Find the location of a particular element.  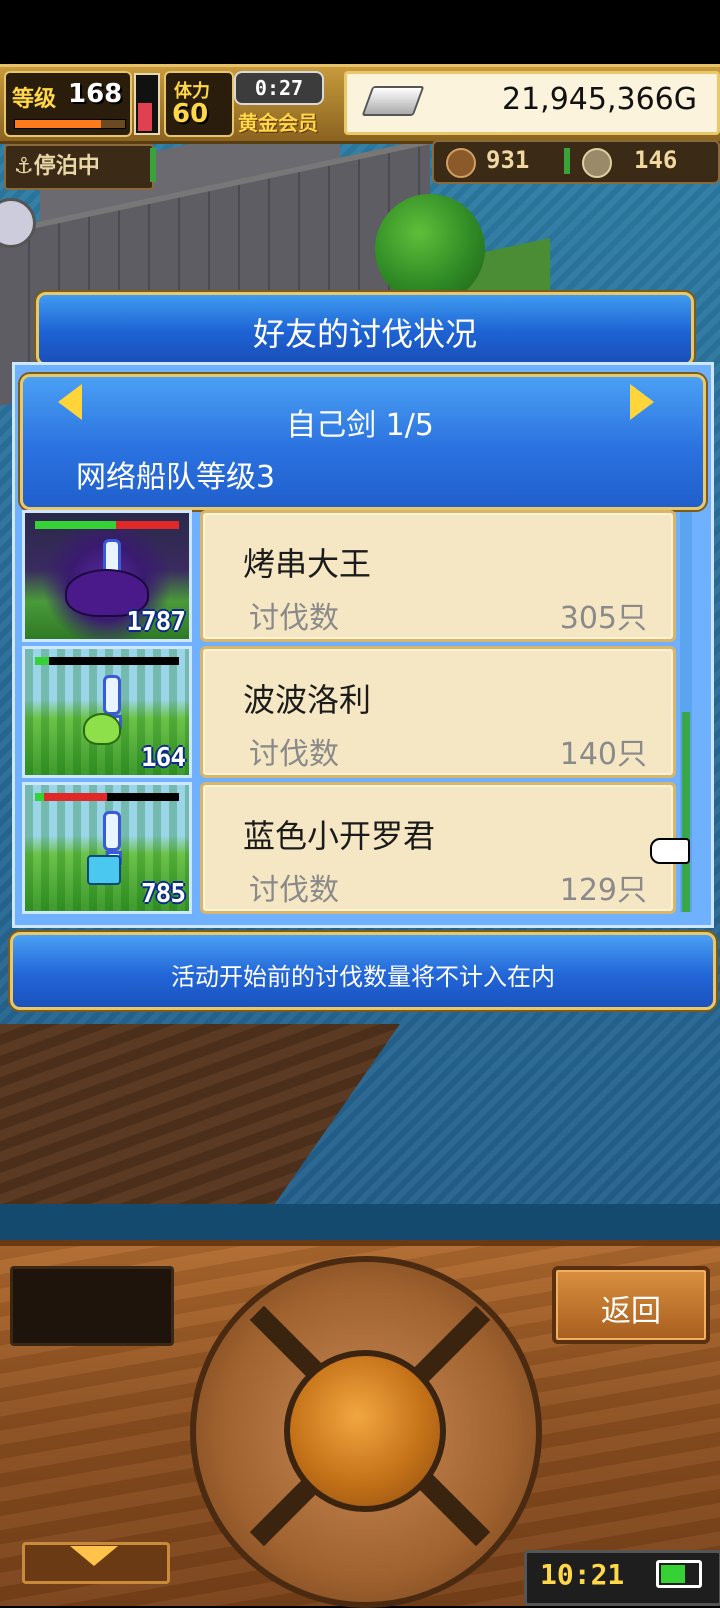

tree-icon is located at coordinates (430, 249).